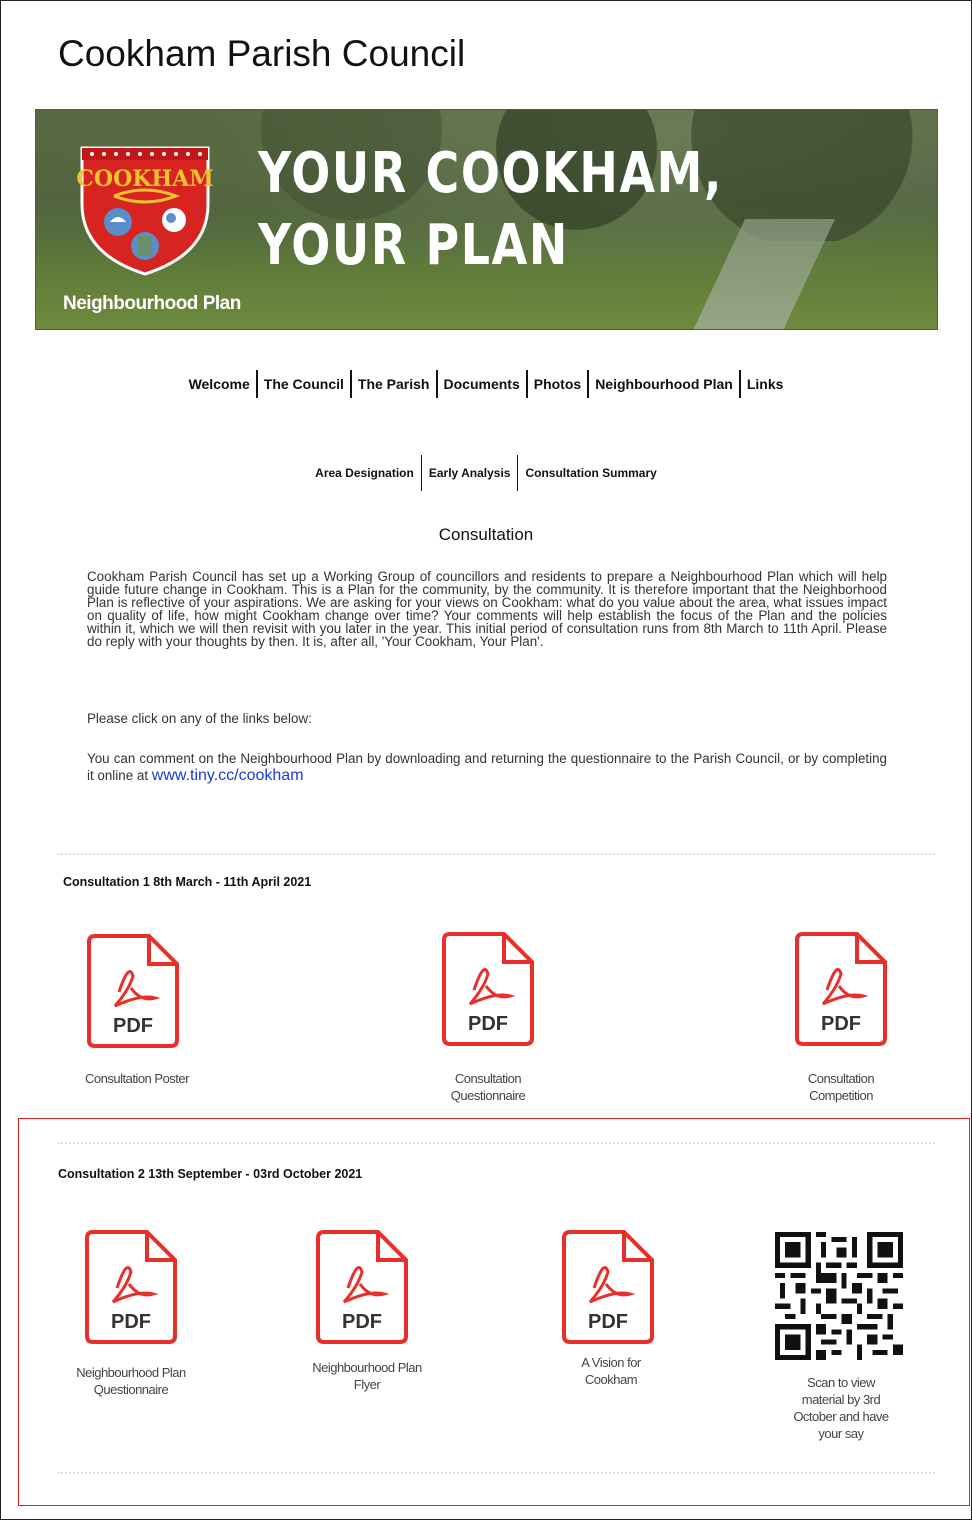 Image resolution: width=972 pixels, height=1520 pixels. Describe the element at coordinates (199, 718) in the screenshot. I see `click-prompt: Please click on any of the links below:` at that location.